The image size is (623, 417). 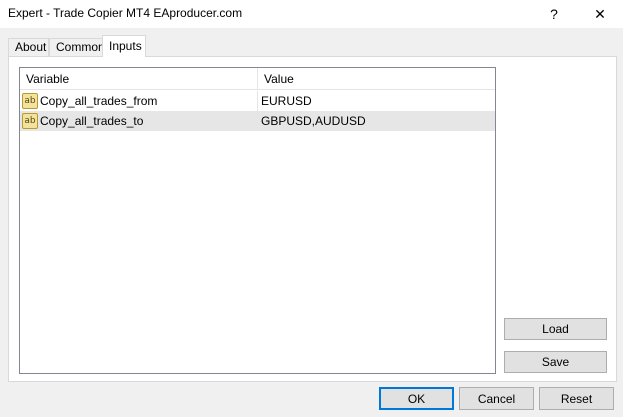 What do you see at coordinates (376, 101) in the screenshot?
I see `value-cell: EURUSD` at bounding box center [376, 101].